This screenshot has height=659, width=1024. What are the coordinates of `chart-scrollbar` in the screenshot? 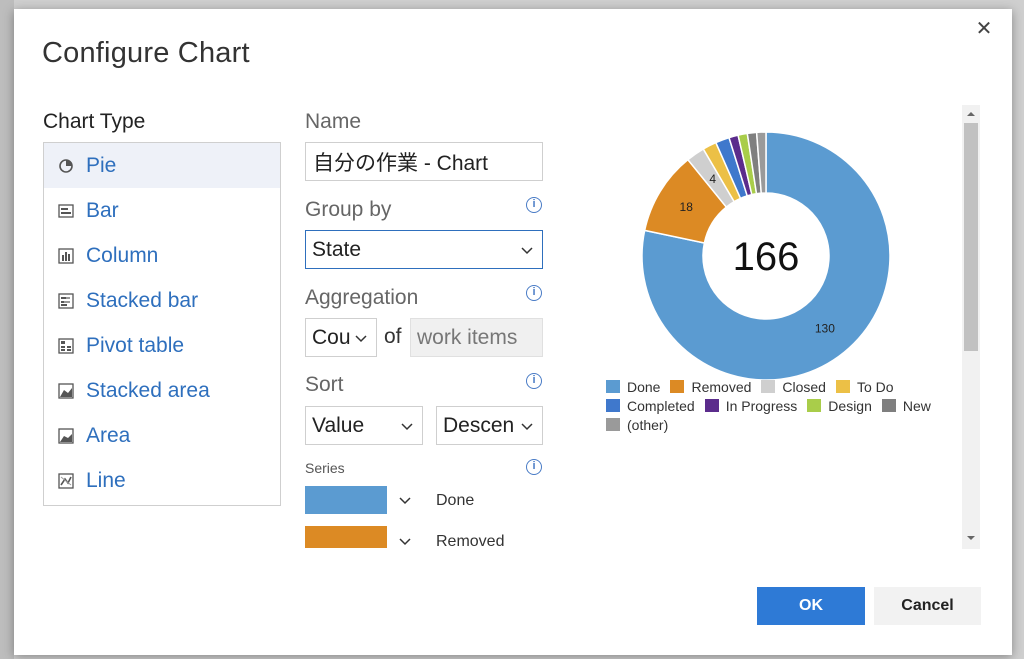 It's located at (971, 327).